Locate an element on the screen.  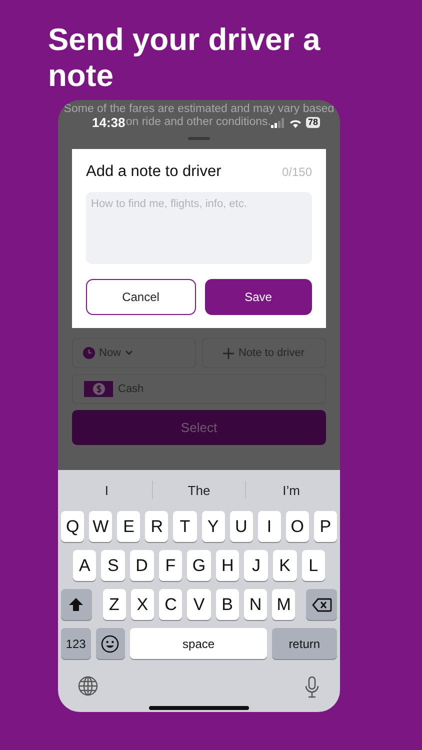
keyboard-key: A is located at coordinates (84, 565).